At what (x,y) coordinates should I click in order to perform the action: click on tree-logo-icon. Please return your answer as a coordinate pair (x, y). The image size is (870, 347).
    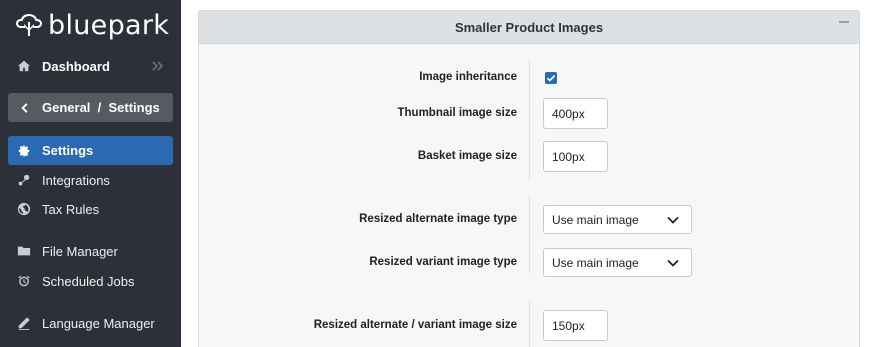
    Looking at the image, I should click on (29, 25).